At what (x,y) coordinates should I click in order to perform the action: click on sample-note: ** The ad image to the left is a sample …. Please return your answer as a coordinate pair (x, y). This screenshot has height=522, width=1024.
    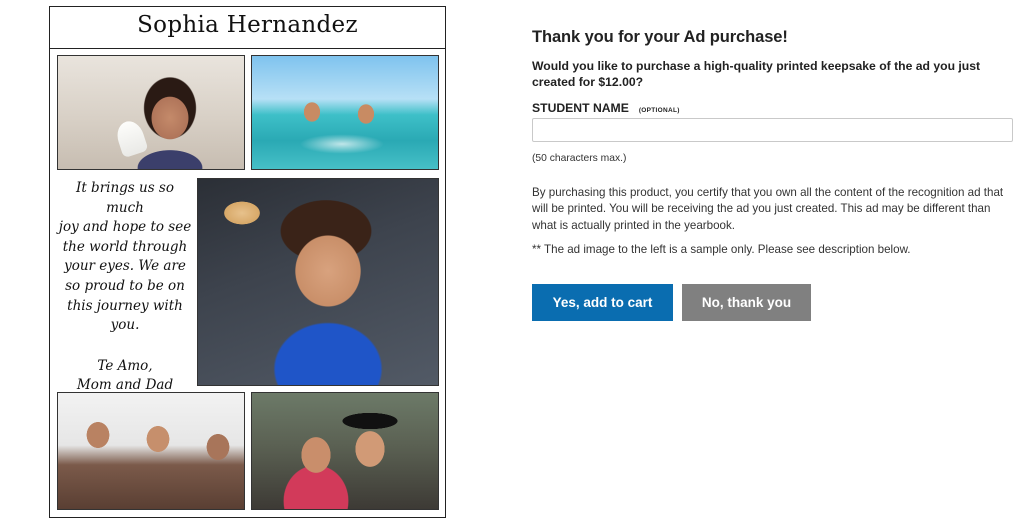
    Looking at the image, I should click on (721, 249).